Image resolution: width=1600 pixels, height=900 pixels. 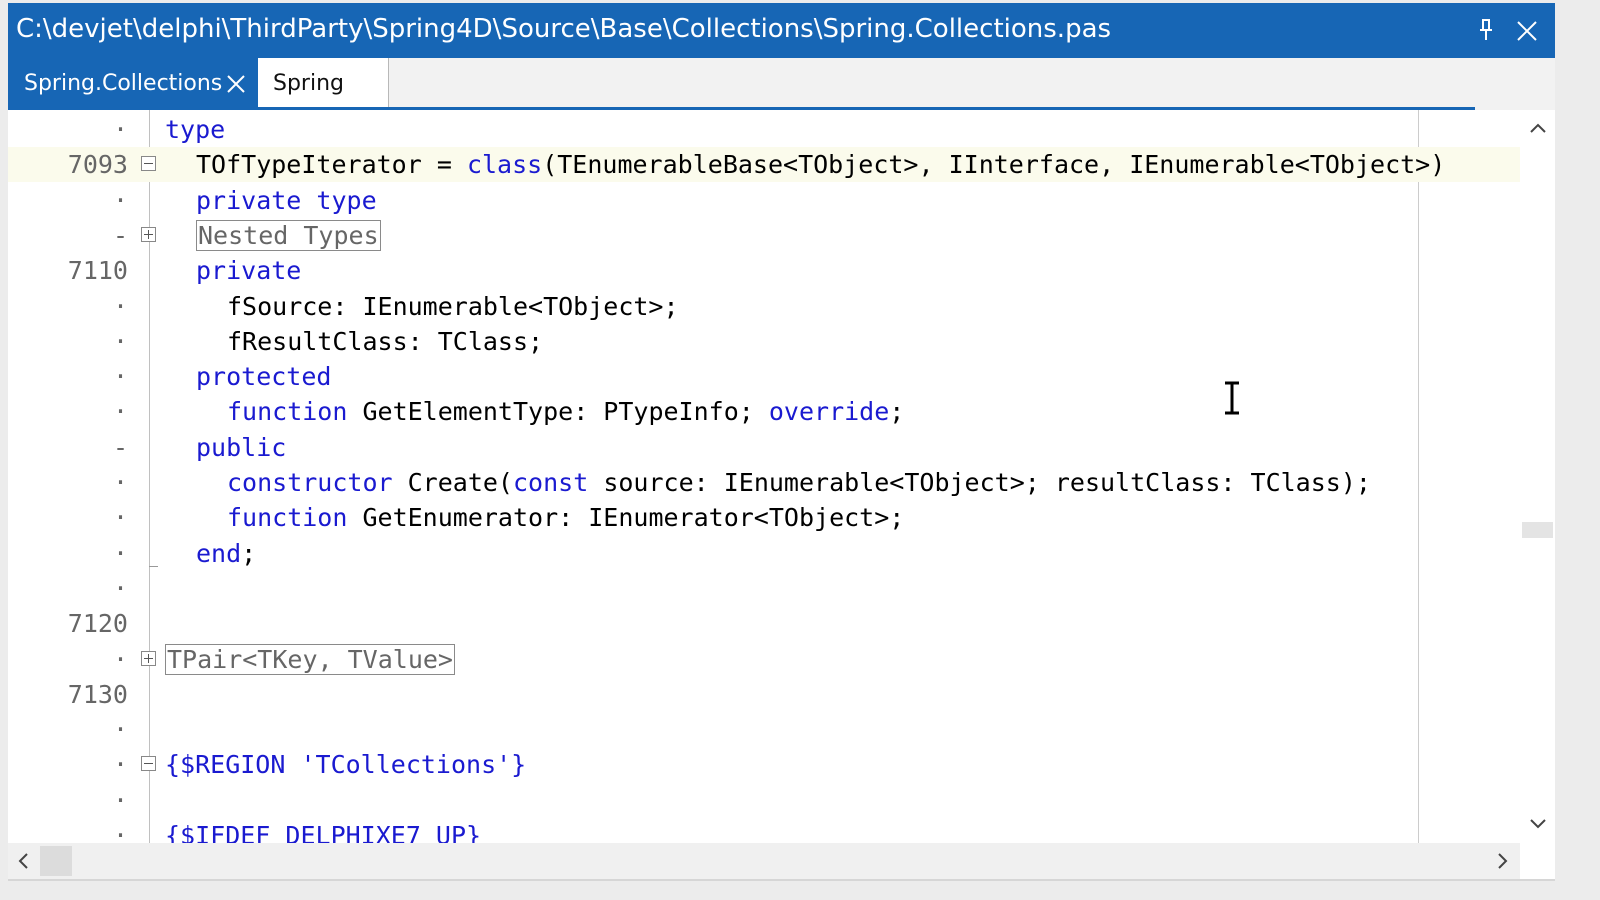 I want to click on code-line: · protected, so click(x=764, y=376).